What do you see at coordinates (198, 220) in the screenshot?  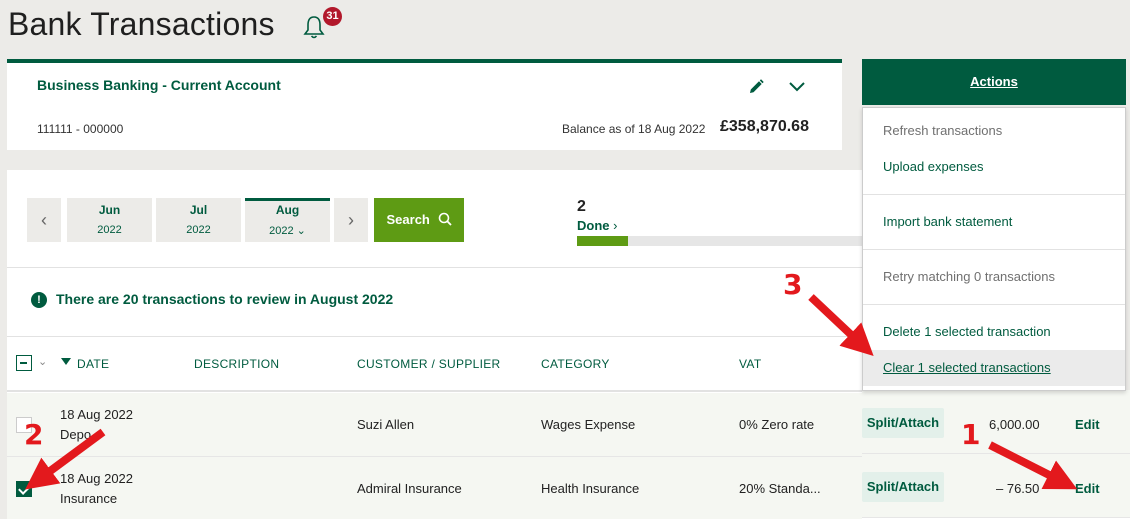 I see `month-tab-jul: Jul 2022` at bounding box center [198, 220].